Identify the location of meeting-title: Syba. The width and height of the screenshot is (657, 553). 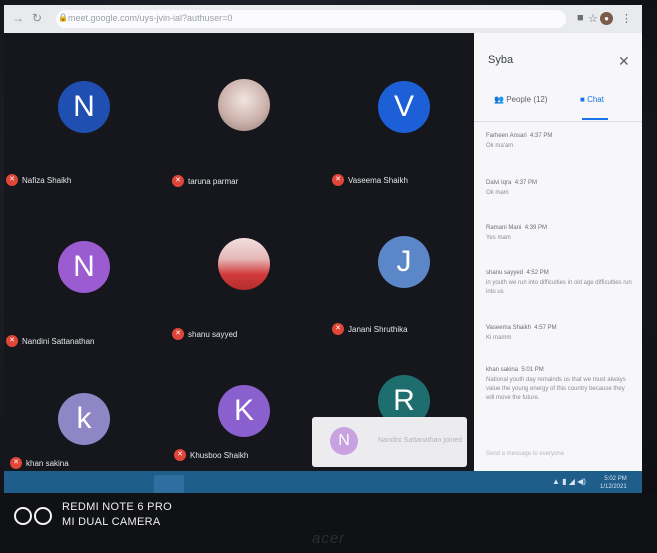
(501, 60).